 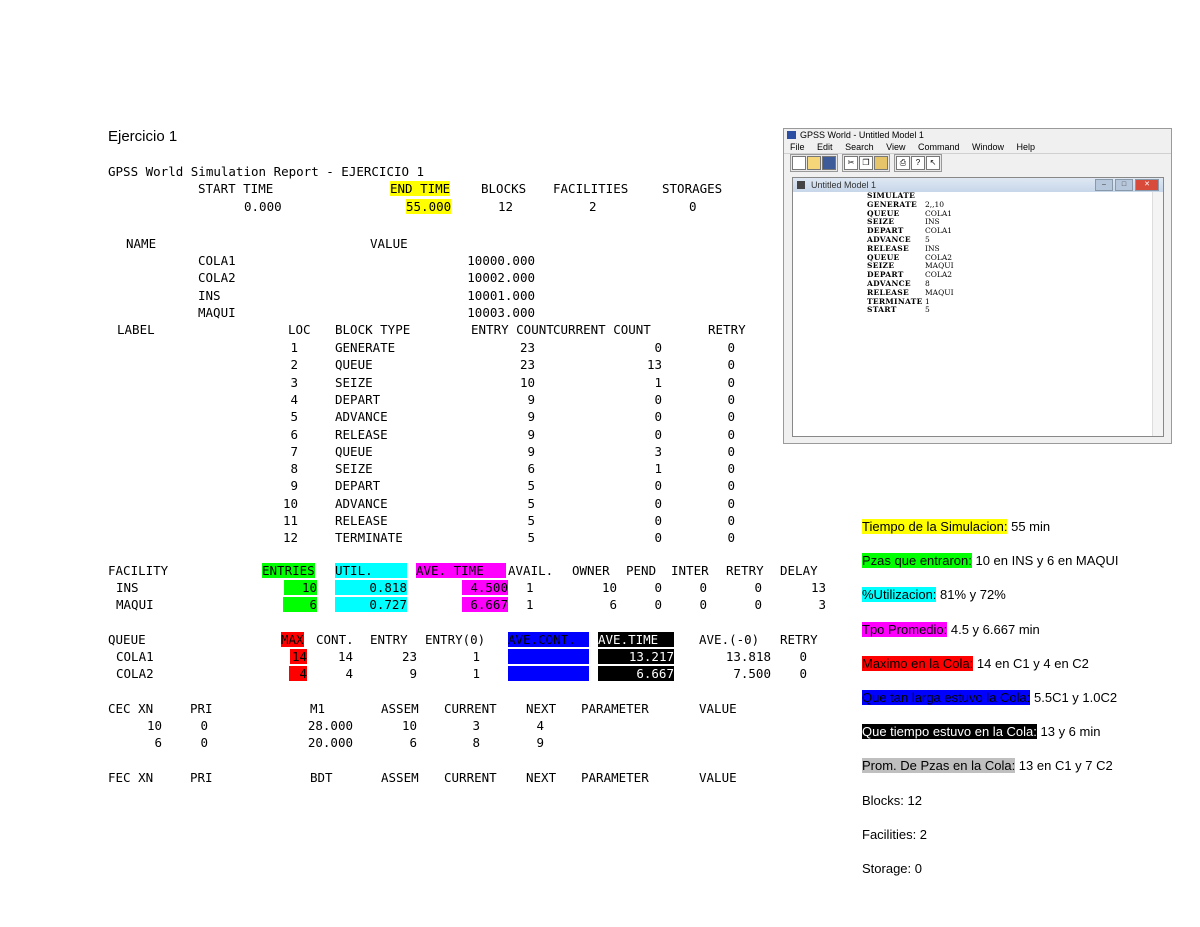 I want to click on close-icon: ✕, so click(x=1147, y=185).